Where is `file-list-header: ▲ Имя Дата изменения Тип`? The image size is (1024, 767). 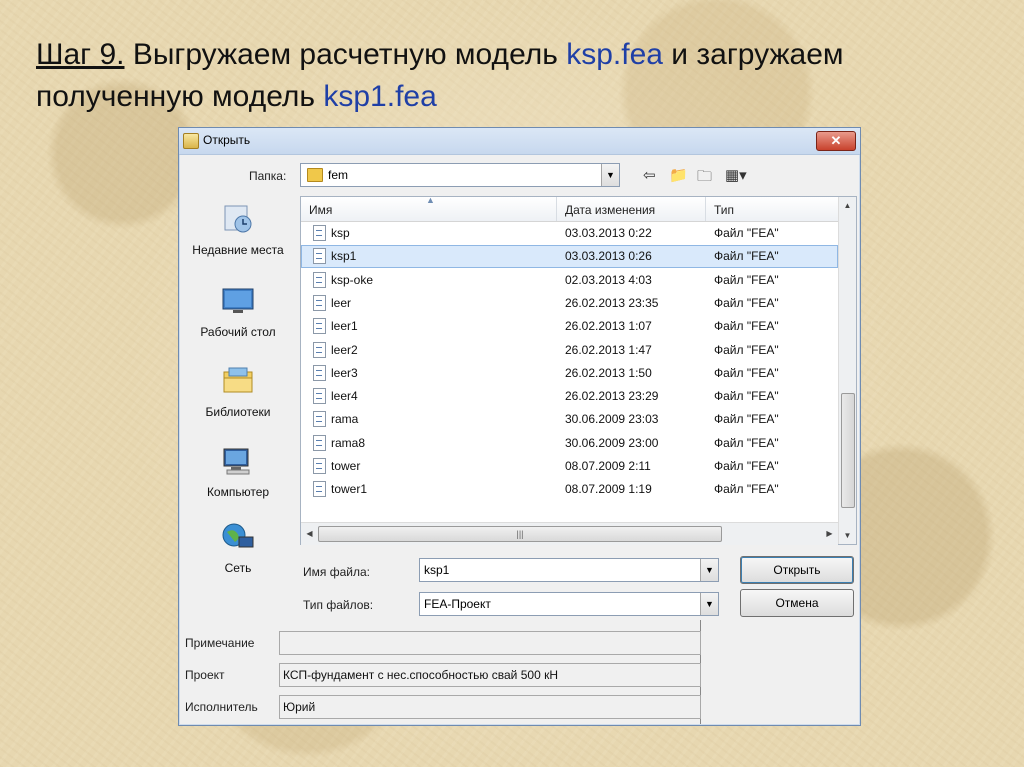
file-list-header: ▲ Имя Дата изменения Тип is located at coordinates (569, 208).